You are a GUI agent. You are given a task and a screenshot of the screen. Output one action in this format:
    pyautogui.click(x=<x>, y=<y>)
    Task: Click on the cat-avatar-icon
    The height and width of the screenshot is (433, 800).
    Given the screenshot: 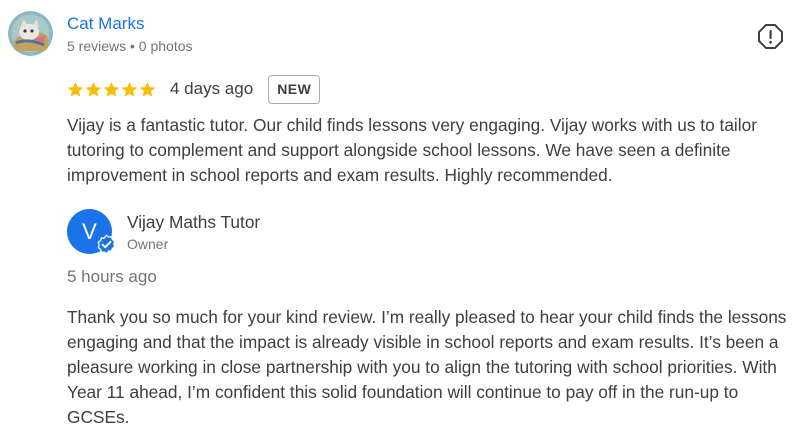 What is the action you would take?
    pyautogui.click(x=30, y=33)
    